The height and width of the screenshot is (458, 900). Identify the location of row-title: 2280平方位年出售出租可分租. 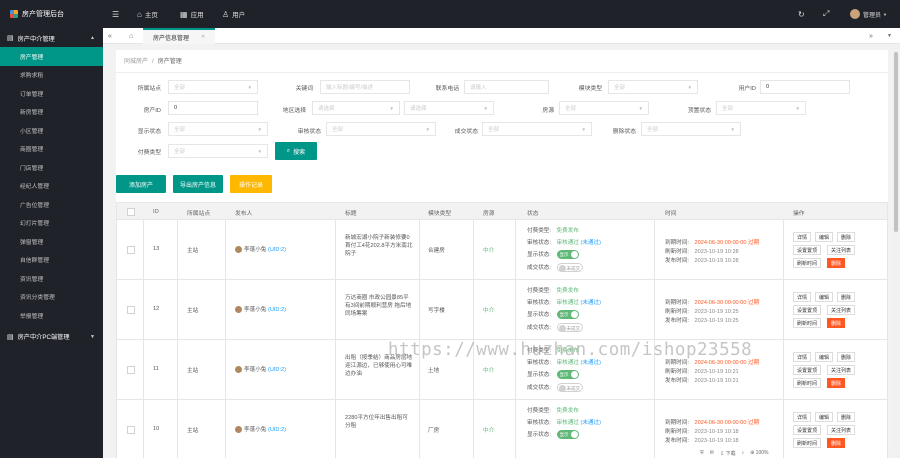
(379, 422).